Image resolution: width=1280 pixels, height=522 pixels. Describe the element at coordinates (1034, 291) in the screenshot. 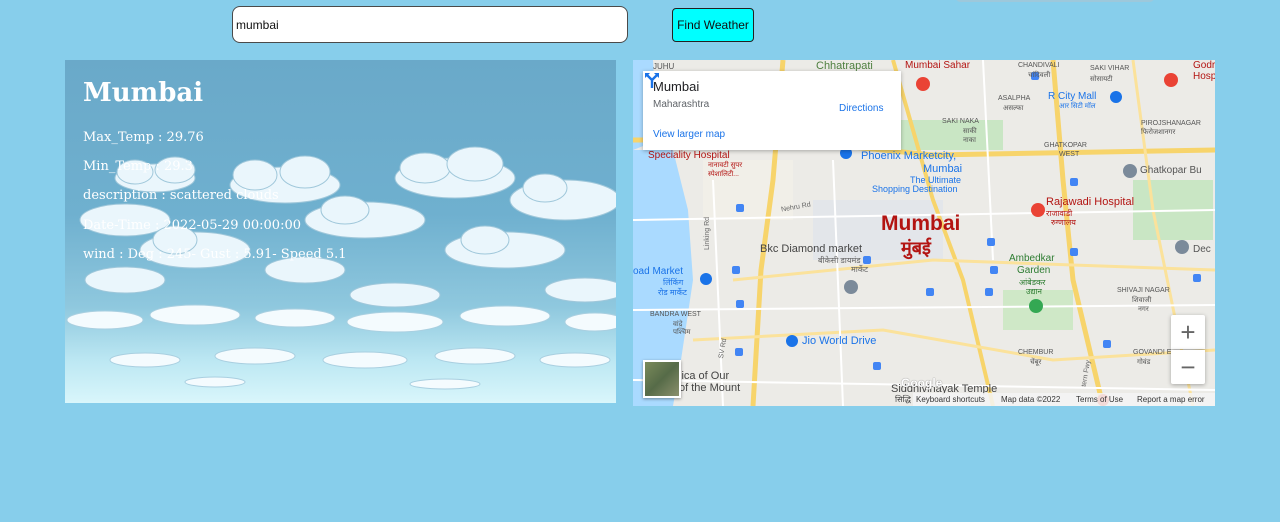

I see `map-label-ambedkar-local2: उद्यान` at that location.